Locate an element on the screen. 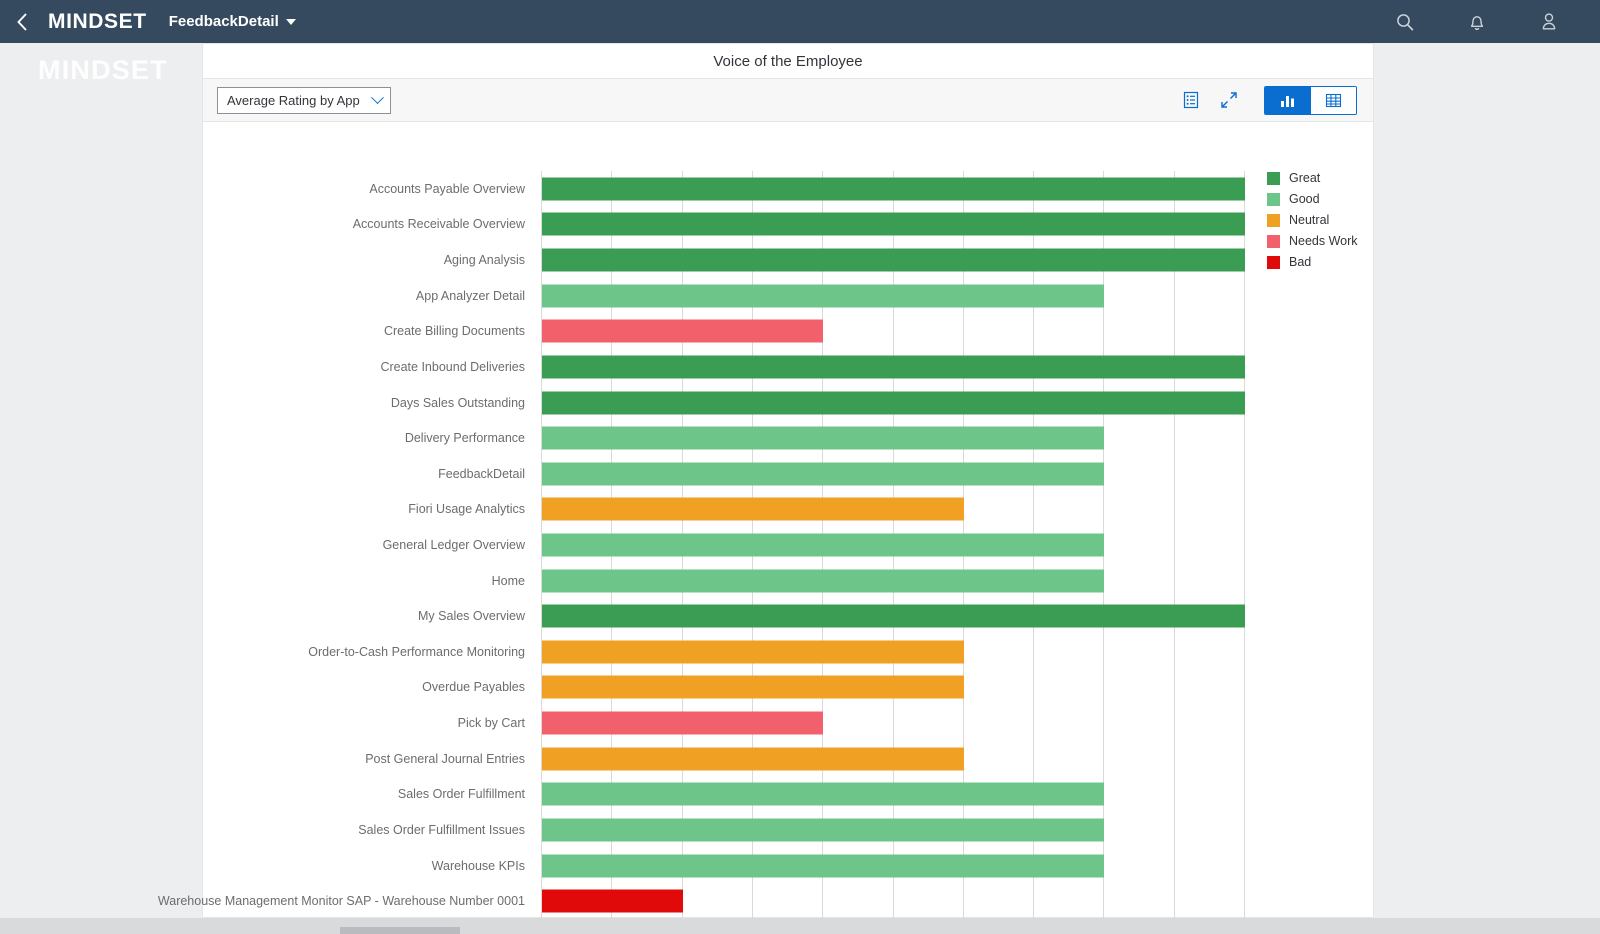  card-header: Voice of the Employee is located at coordinates (788, 61).